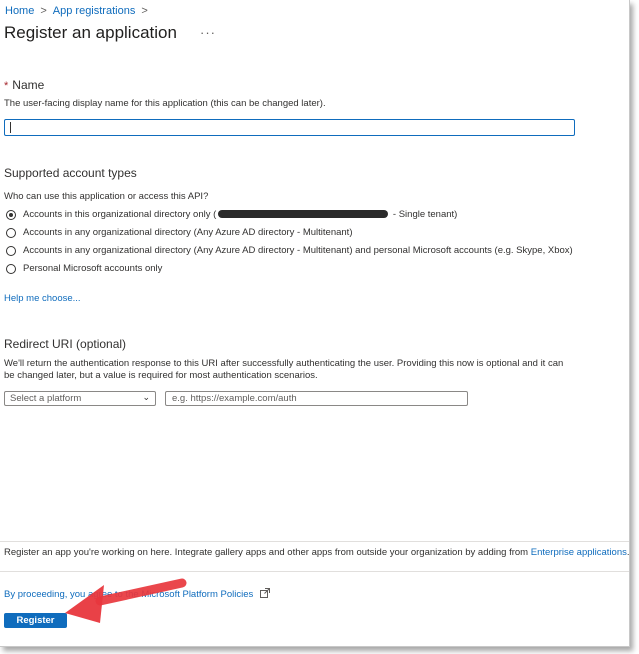 The image size is (639, 654). What do you see at coordinates (146, 397) in the screenshot?
I see `chevron-down-icon: ⌄` at bounding box center [146, 397].